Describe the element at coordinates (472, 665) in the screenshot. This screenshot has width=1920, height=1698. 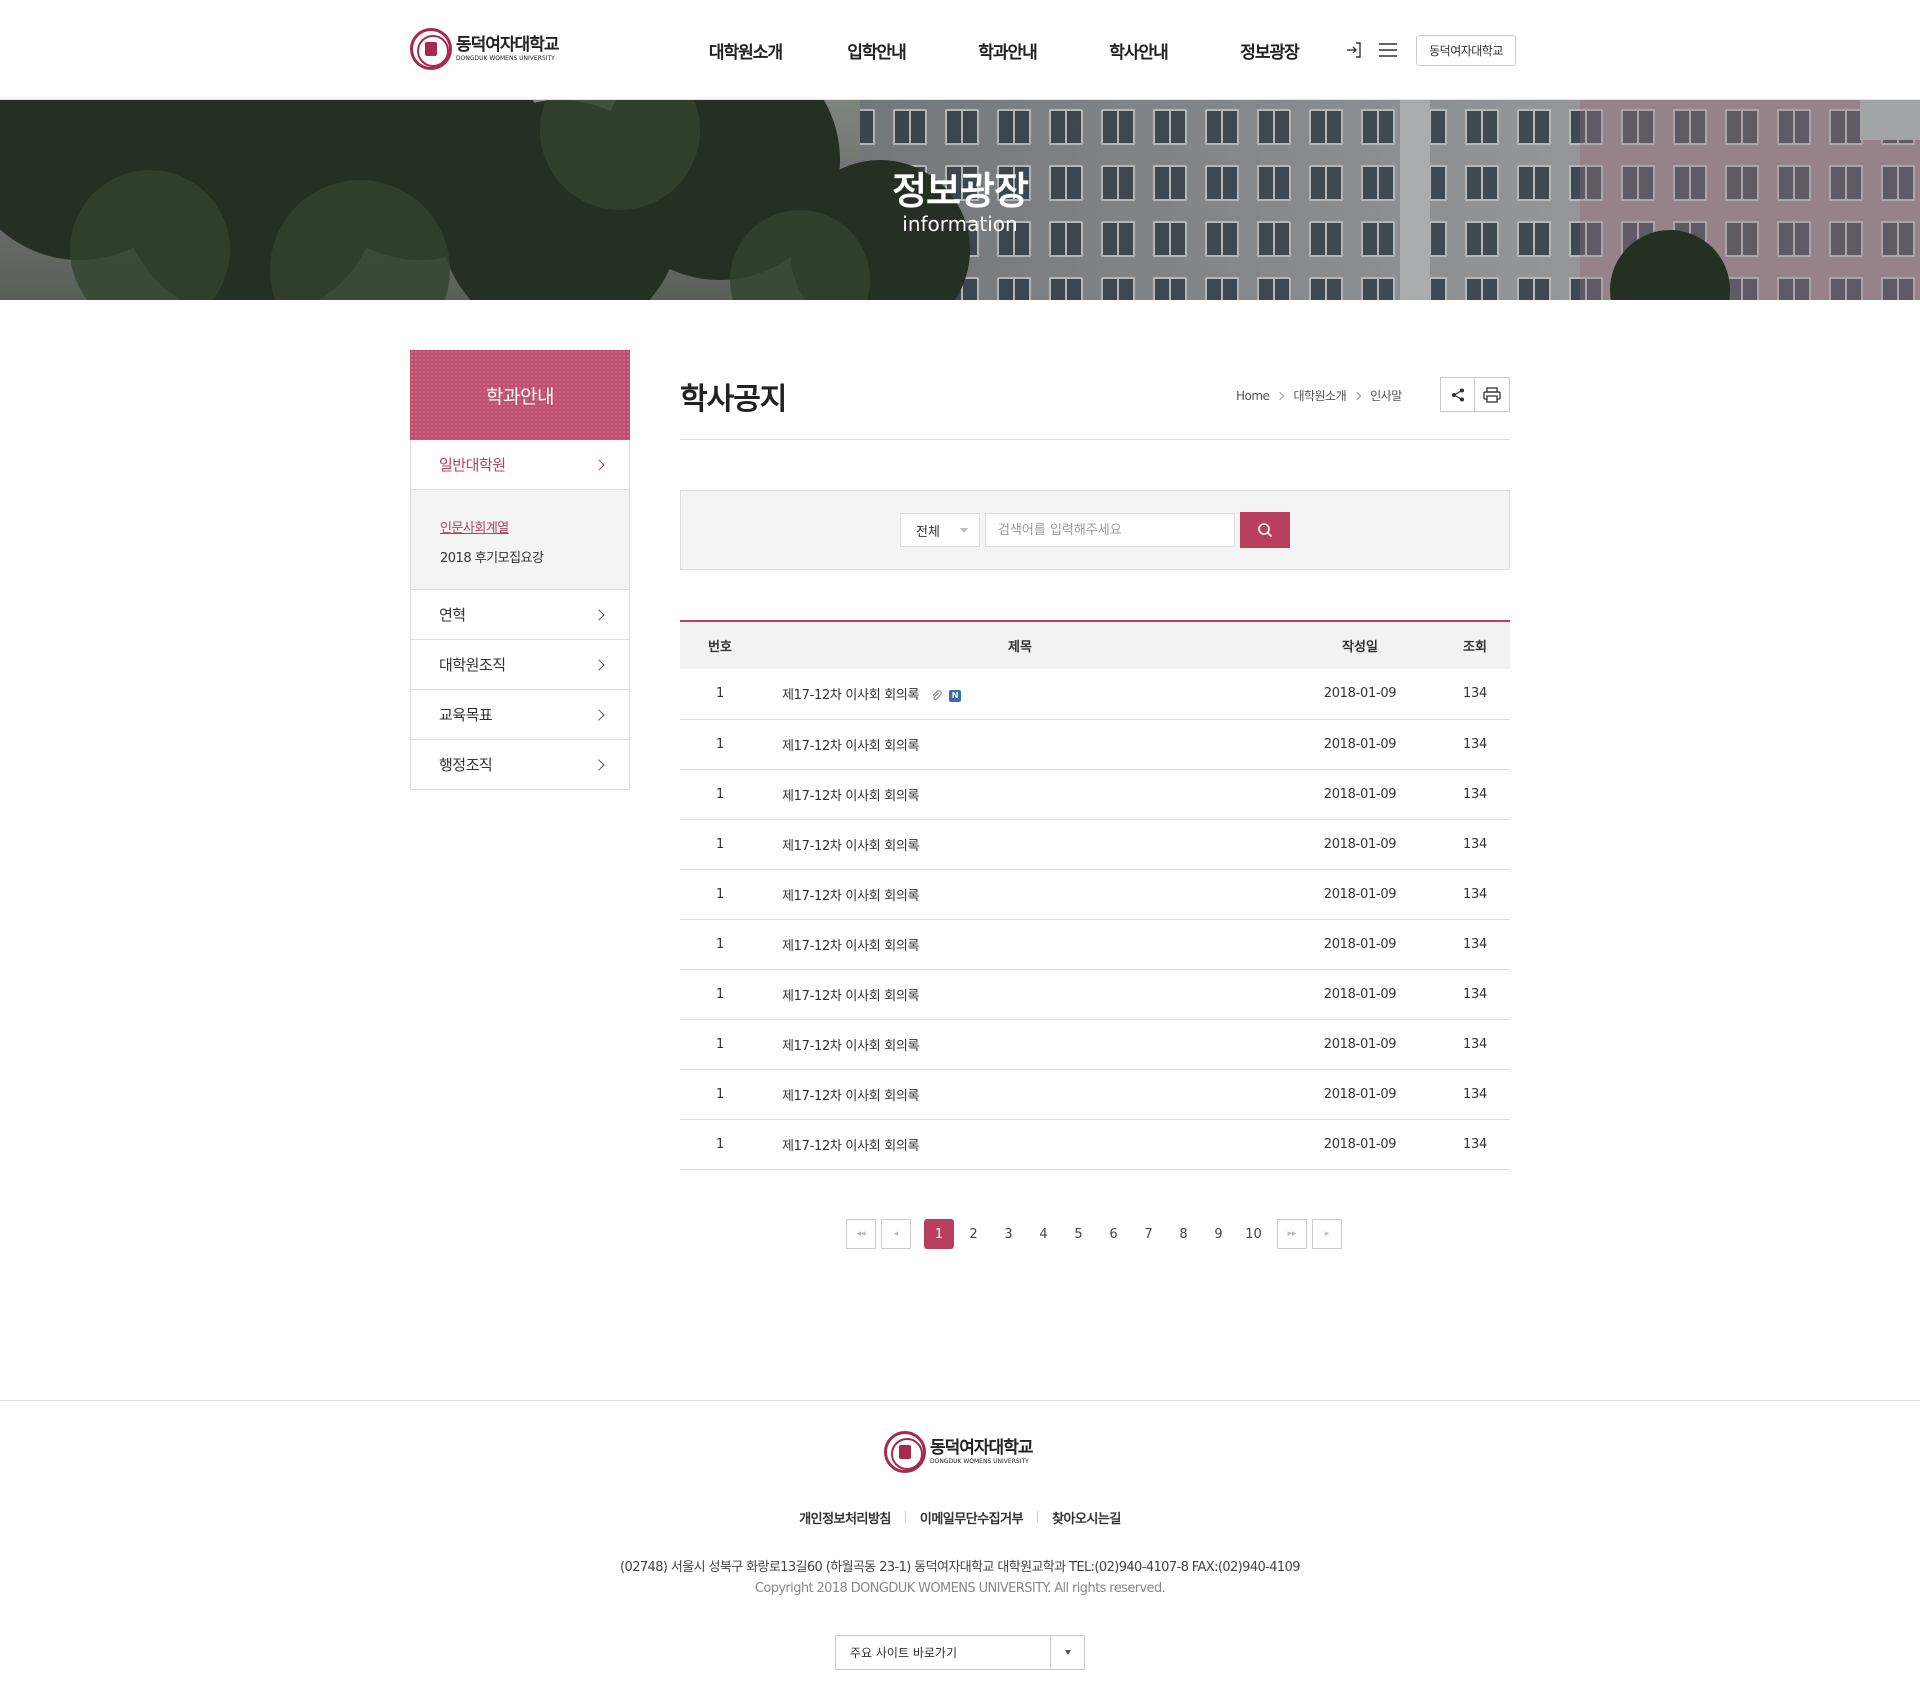
I see `side-nav-item-label: 대학원조직` at that location.